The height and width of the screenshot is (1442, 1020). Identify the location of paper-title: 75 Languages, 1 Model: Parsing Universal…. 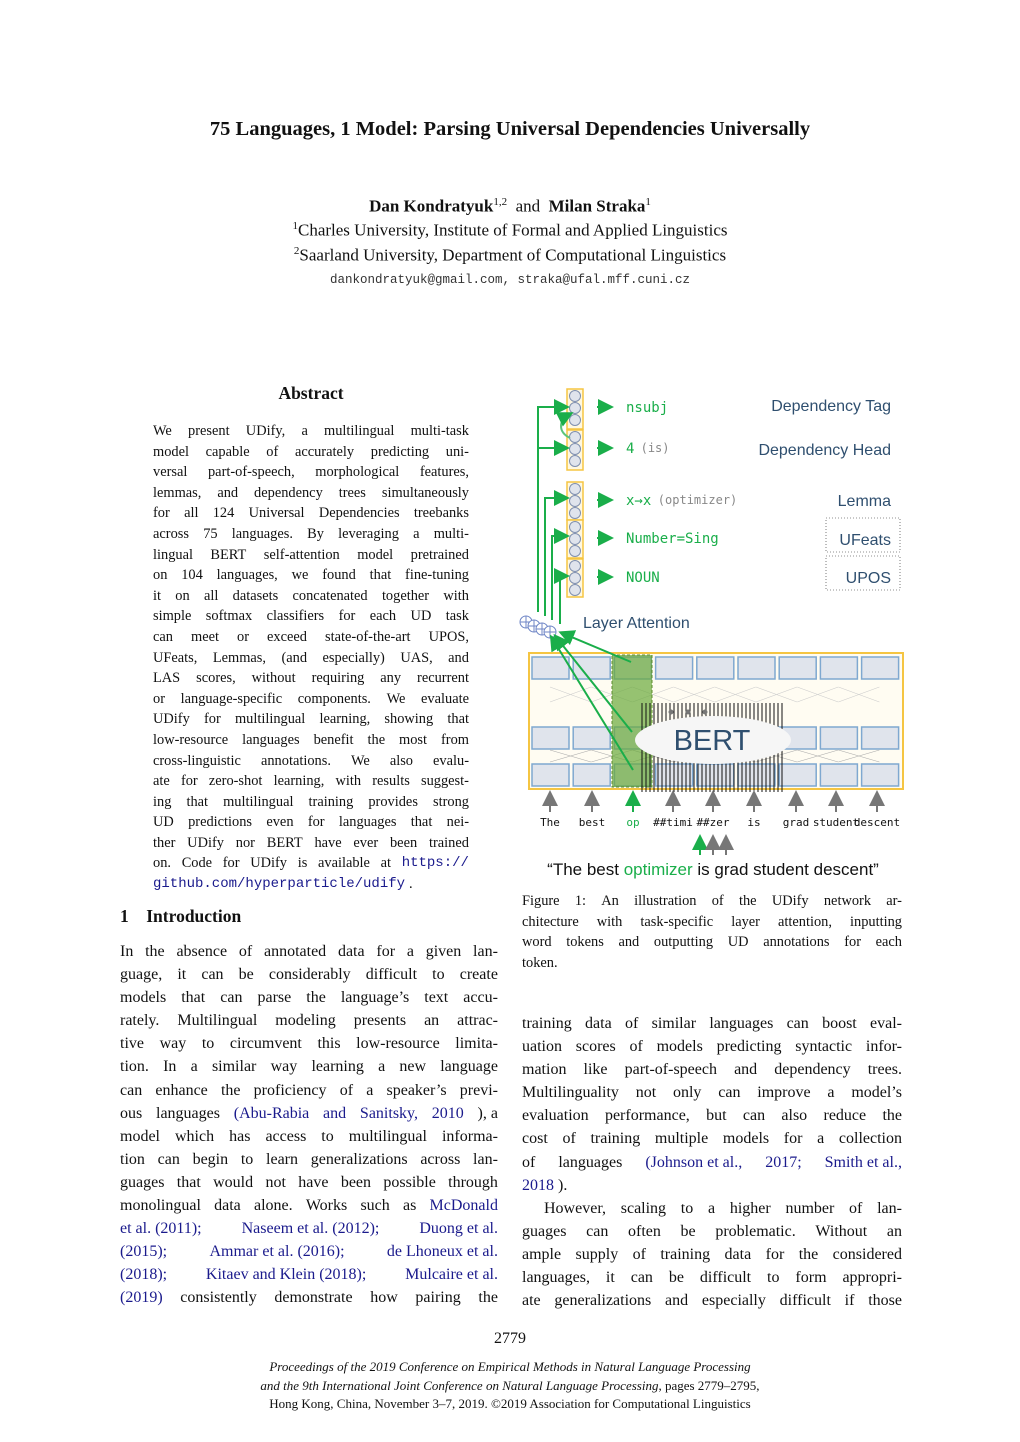
(510, 129).